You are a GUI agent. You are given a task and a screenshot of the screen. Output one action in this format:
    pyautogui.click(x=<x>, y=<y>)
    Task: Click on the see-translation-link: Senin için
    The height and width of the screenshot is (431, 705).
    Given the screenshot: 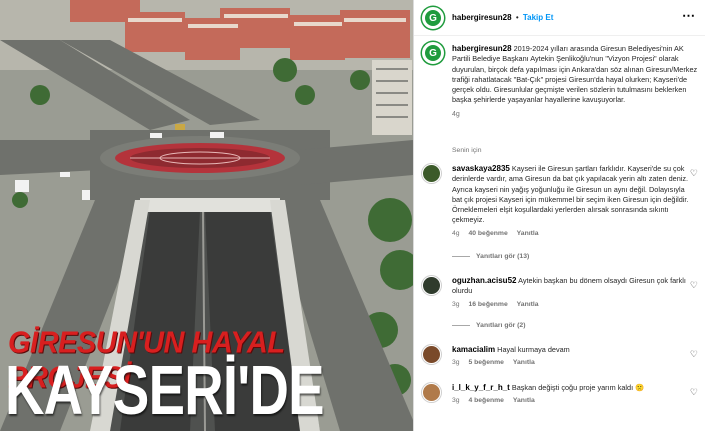 What is the action you would take?
    pyautogui.click(x=466, y=150)
    